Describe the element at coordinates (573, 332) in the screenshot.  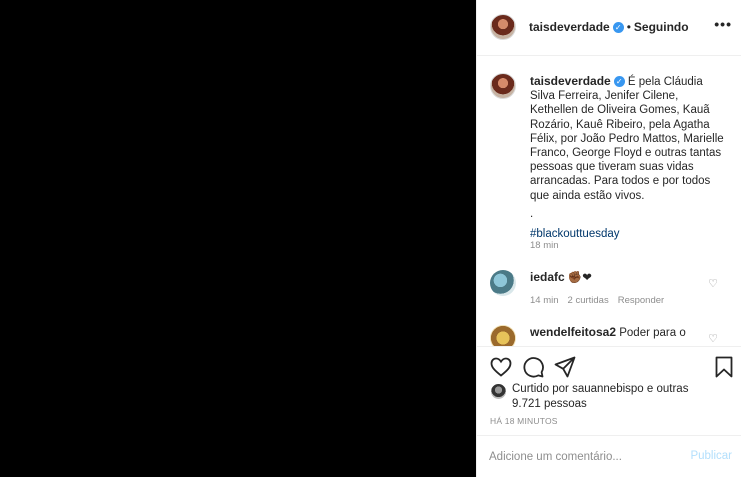
I see `commenter-username: wendelfeitosa2` at that location.